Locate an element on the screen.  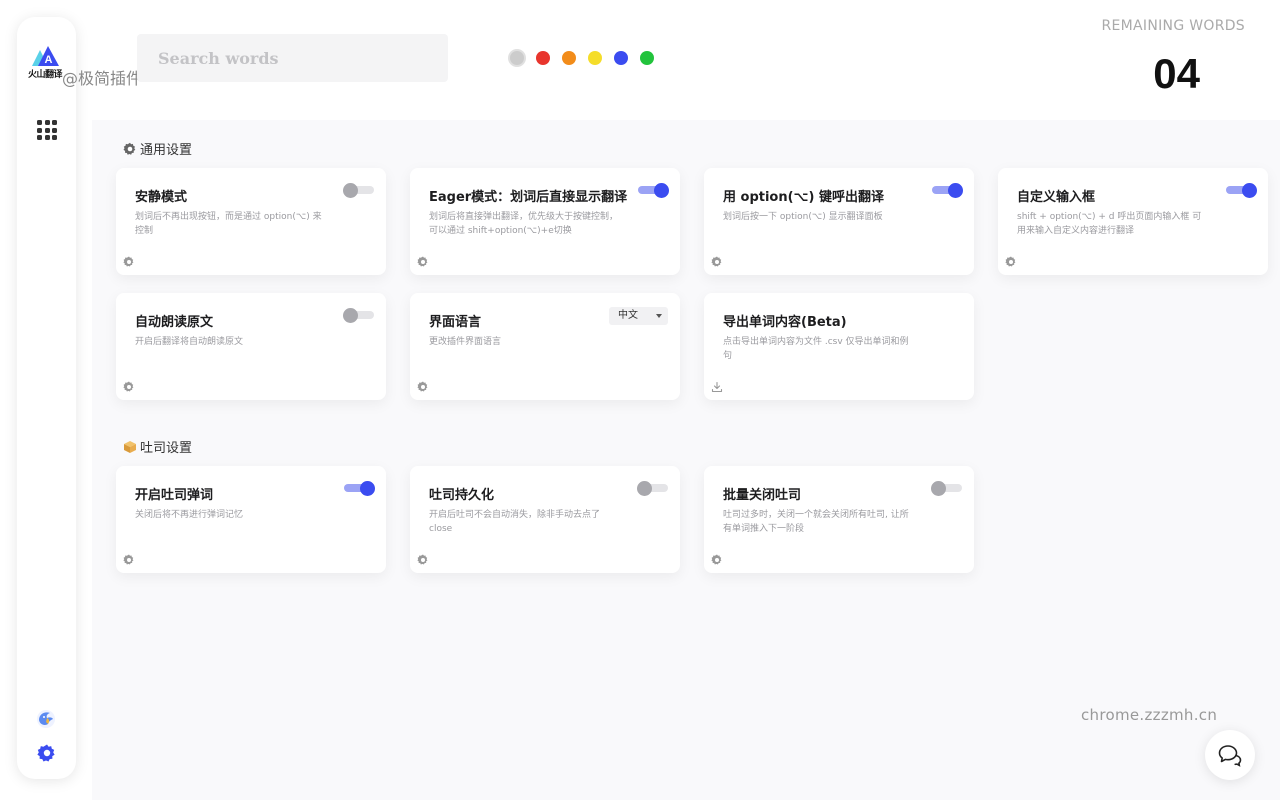
toast-persist-toggle is located at coordinates (652, 488).